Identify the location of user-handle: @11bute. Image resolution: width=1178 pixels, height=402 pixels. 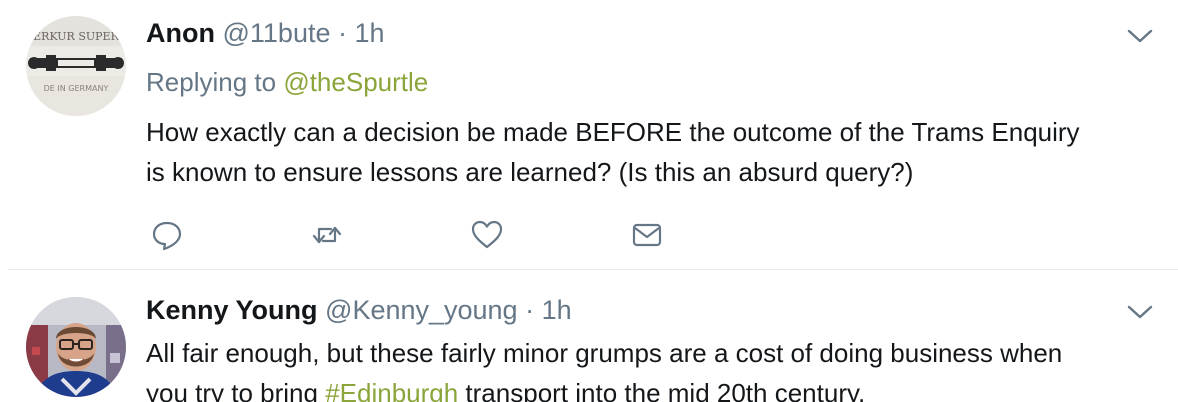
(277, 33).